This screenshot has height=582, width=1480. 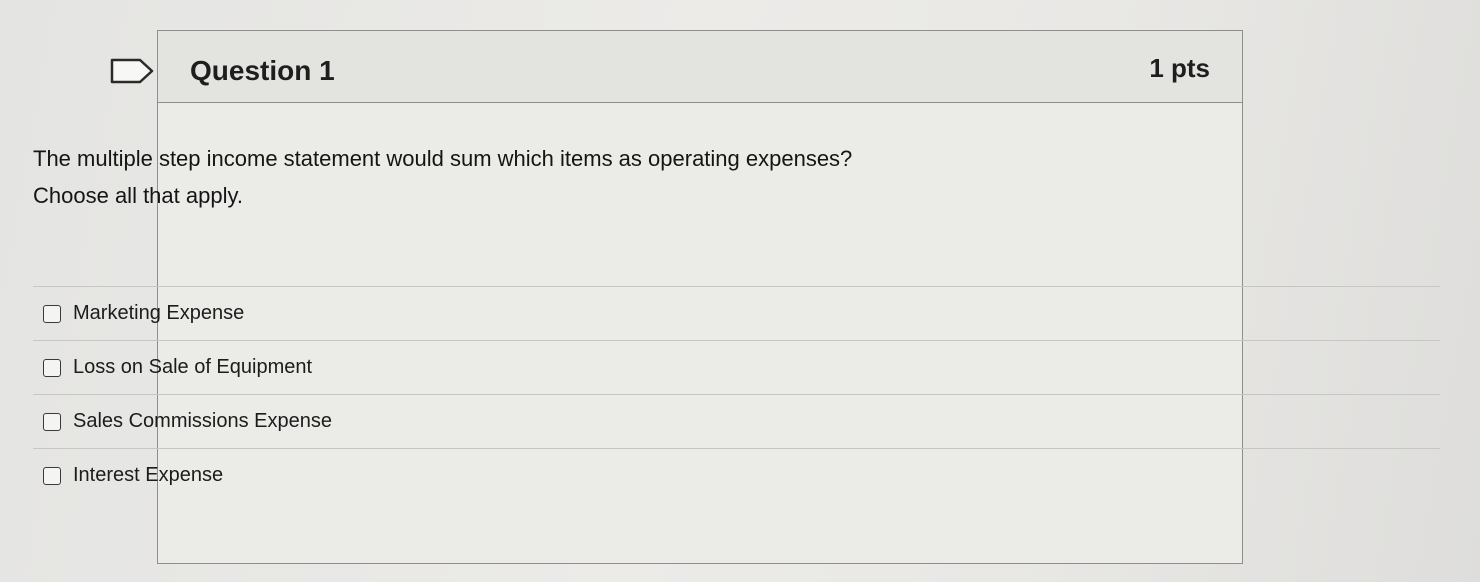 I want to click on question-title: Question 1, so click(x=262, y=70).